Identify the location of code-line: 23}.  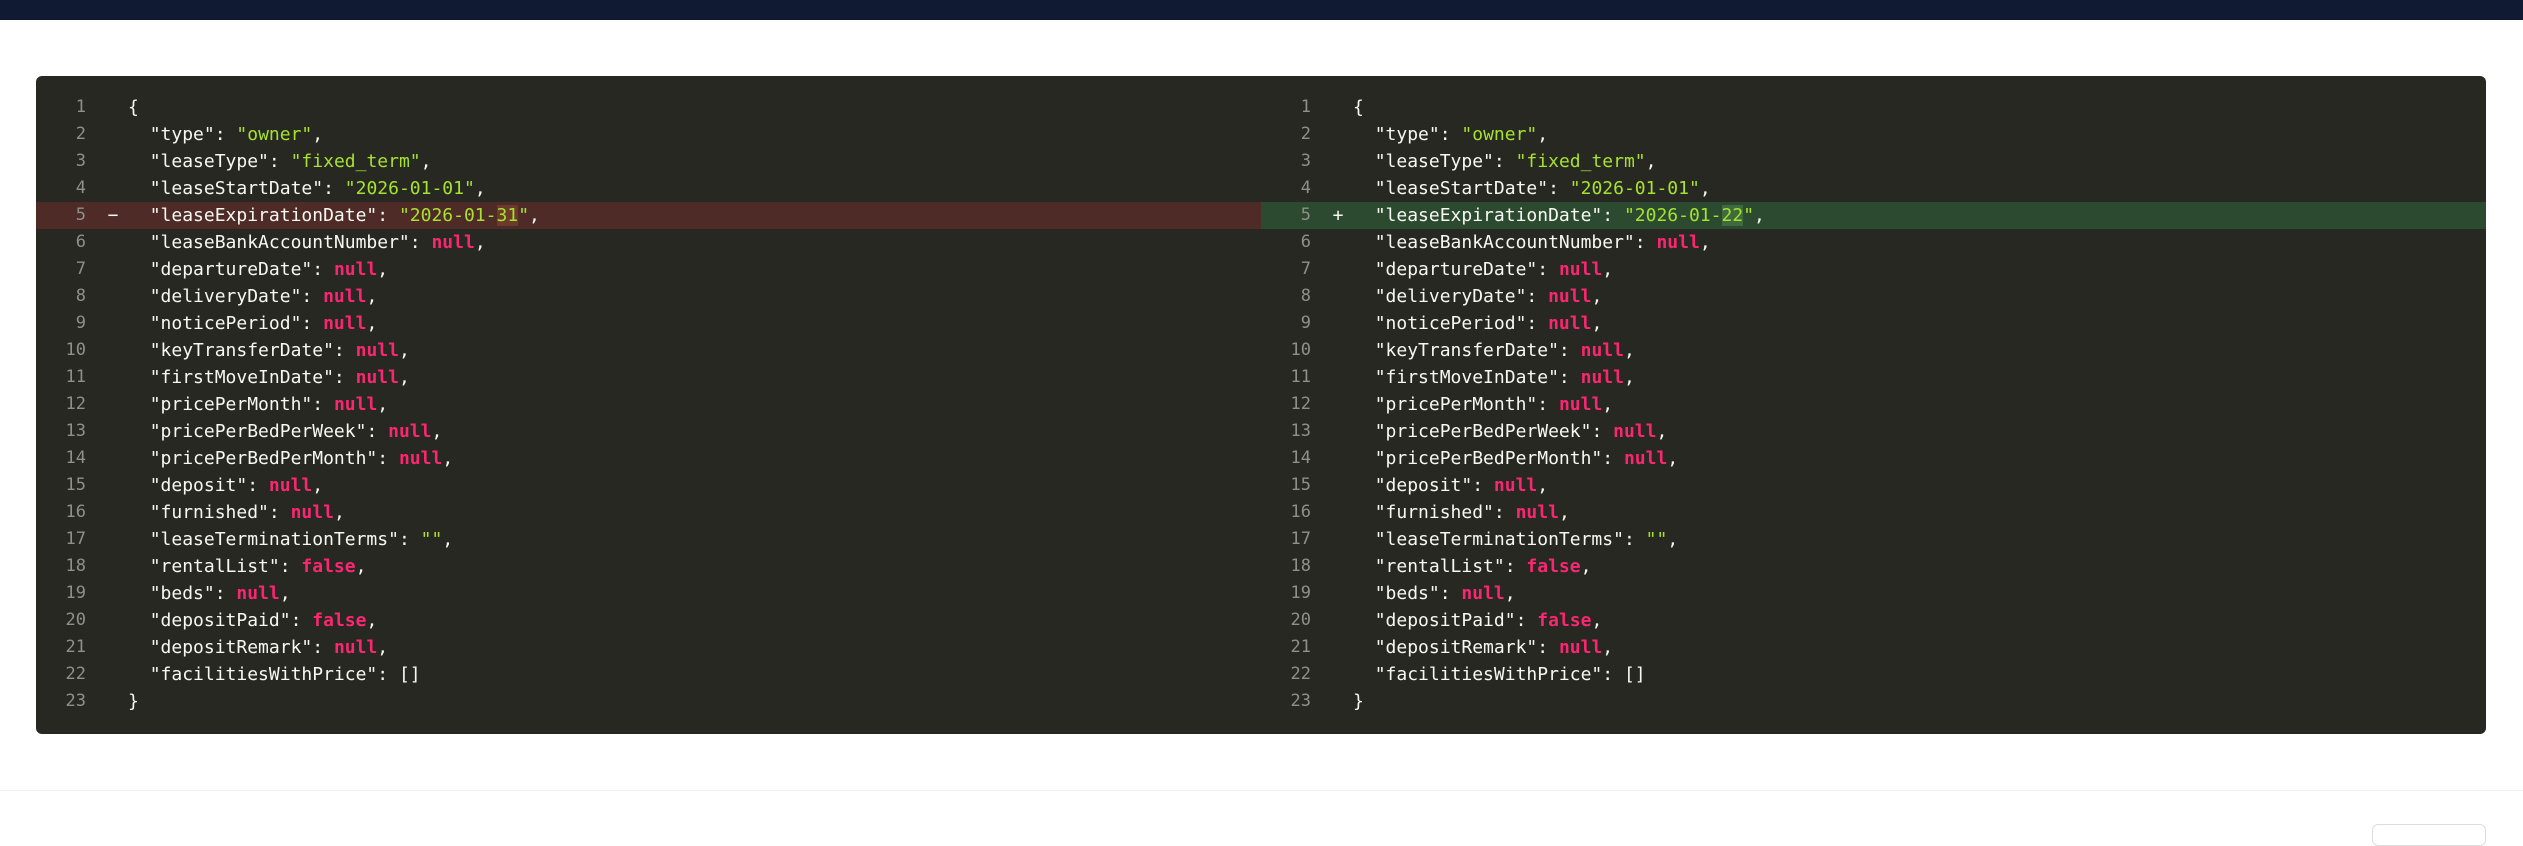
(1873, 701).